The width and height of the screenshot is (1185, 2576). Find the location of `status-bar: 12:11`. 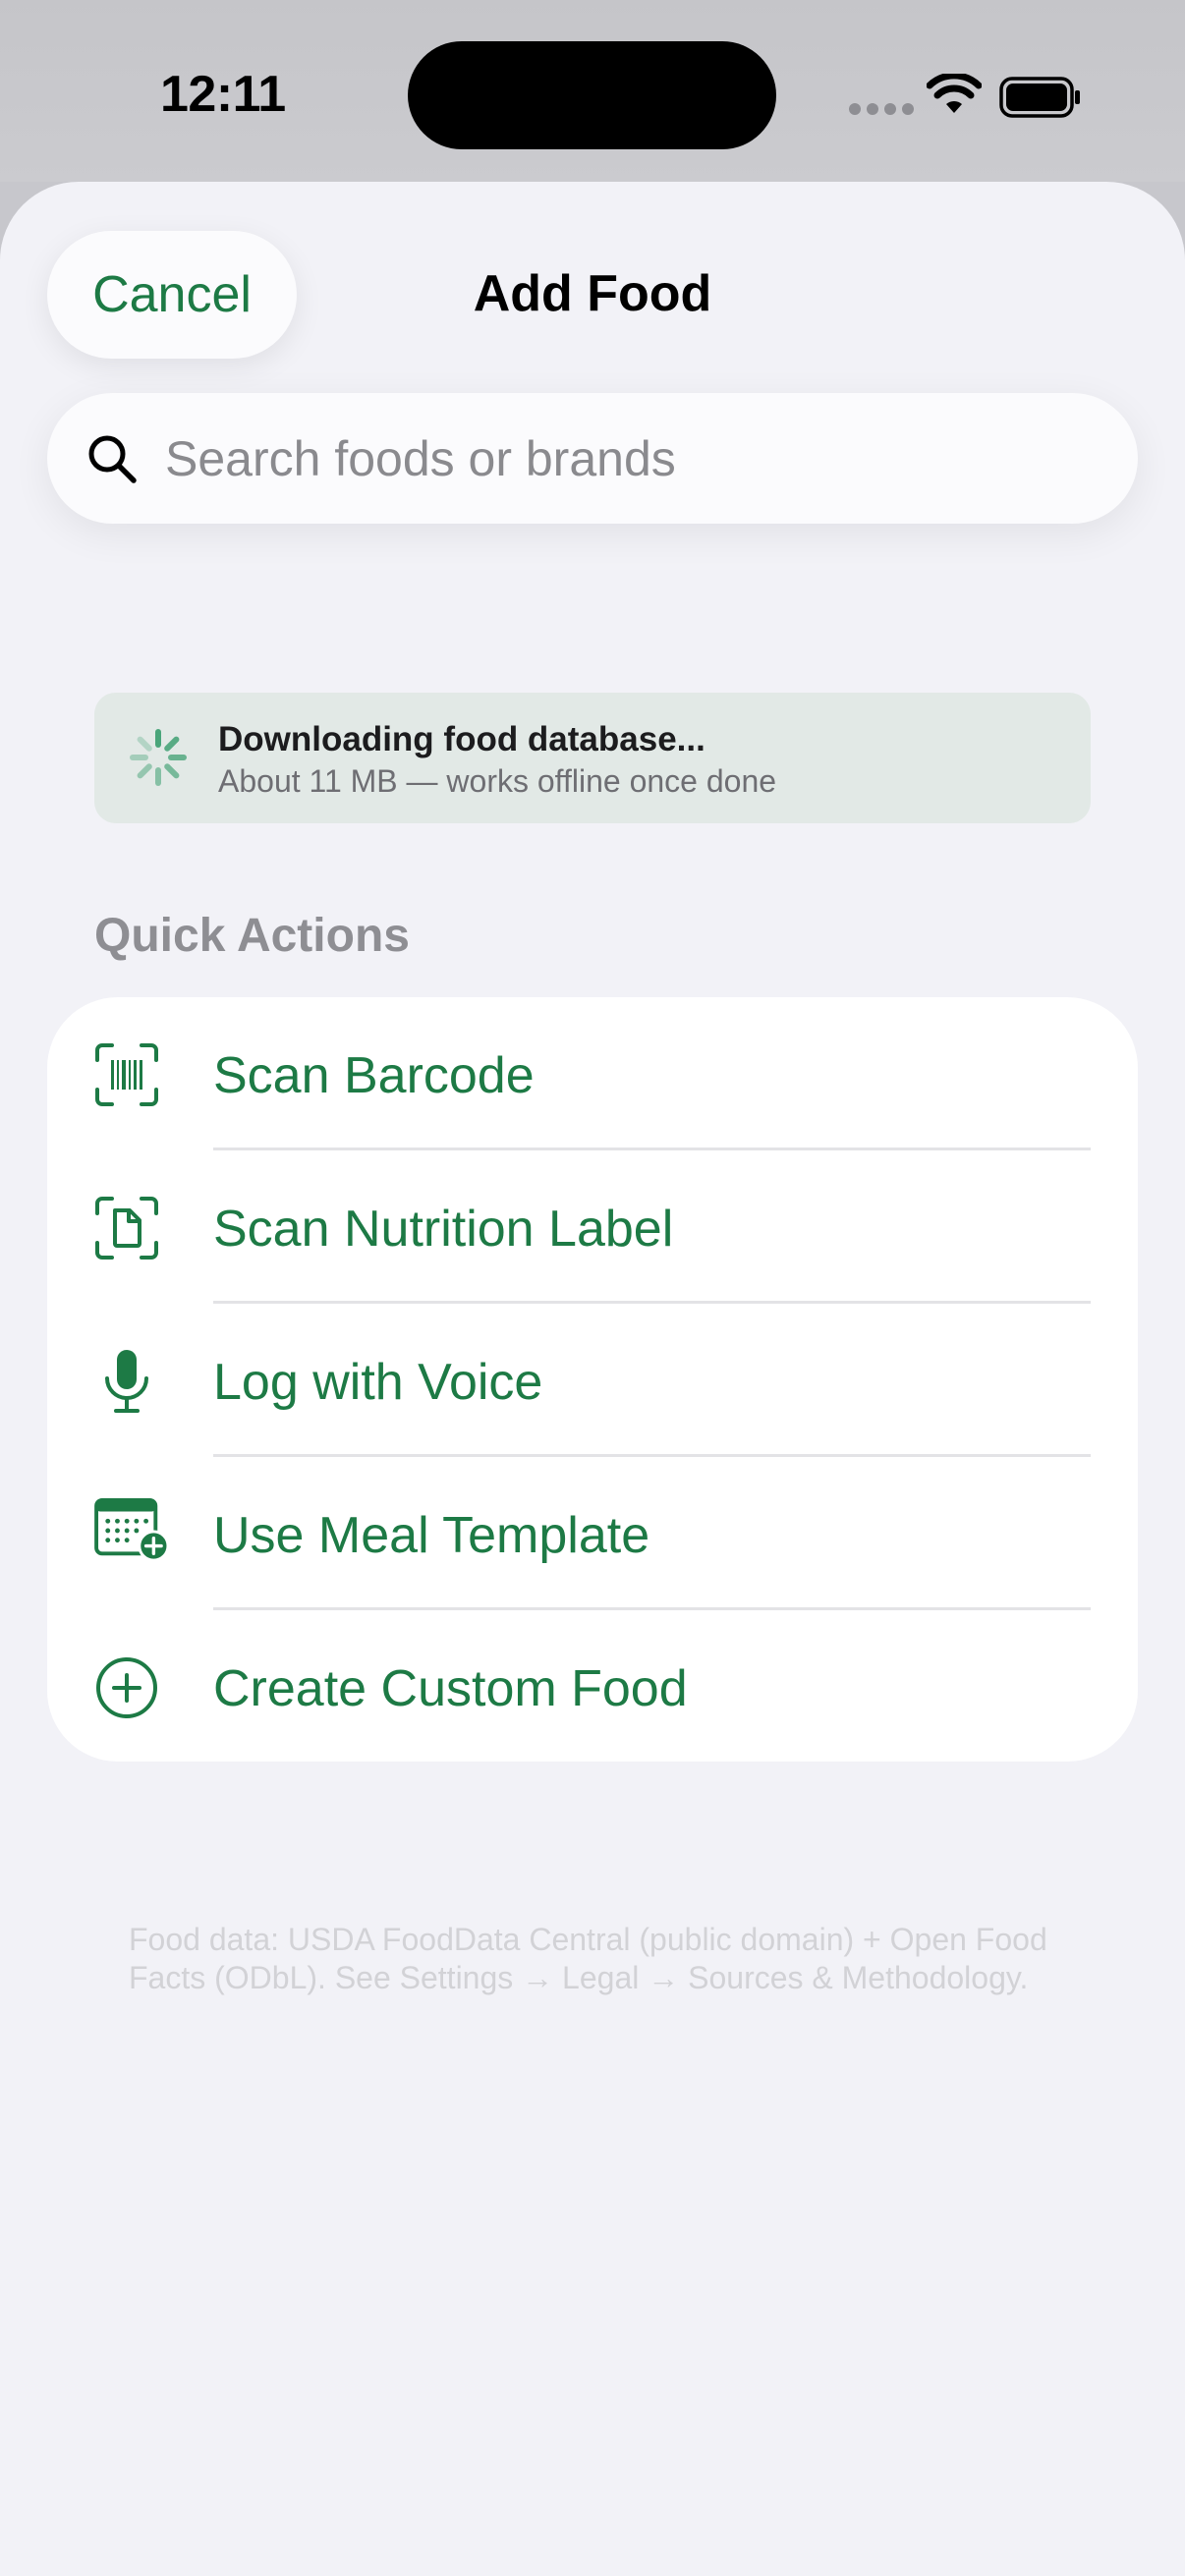

status-bar: 12:11 is located at coordinates (592, 91).